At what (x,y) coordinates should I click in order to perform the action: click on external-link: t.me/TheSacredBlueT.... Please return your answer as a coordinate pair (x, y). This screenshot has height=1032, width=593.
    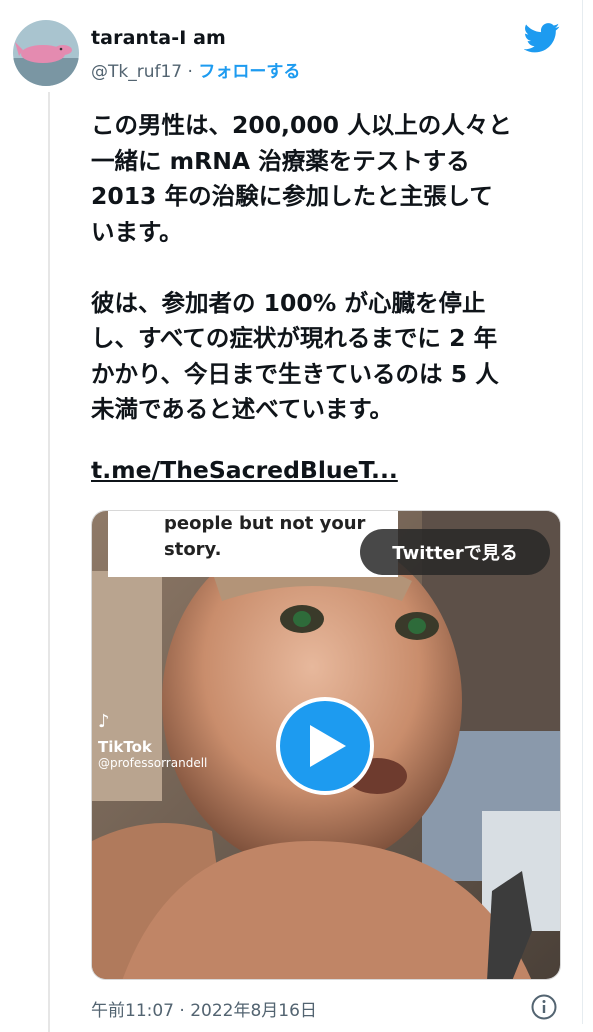
    Looking at the image, I should click on (244, 470).